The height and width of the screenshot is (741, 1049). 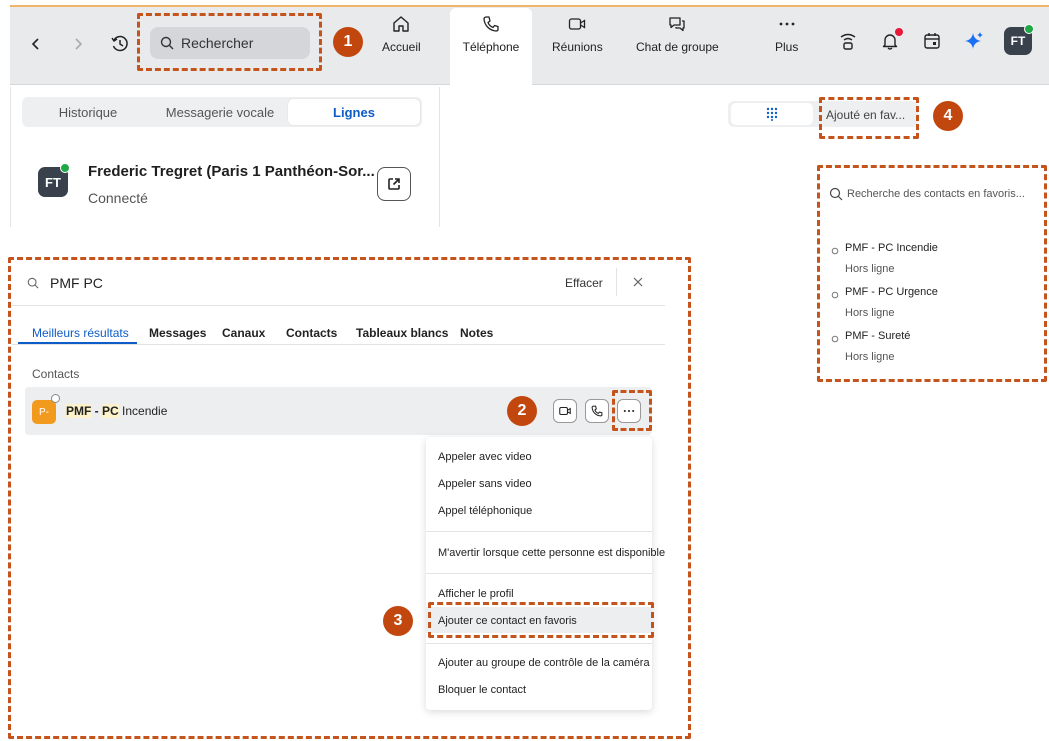 I want to click on segment-voicemail: Messagerie vocale, so click(x=220, y=112).